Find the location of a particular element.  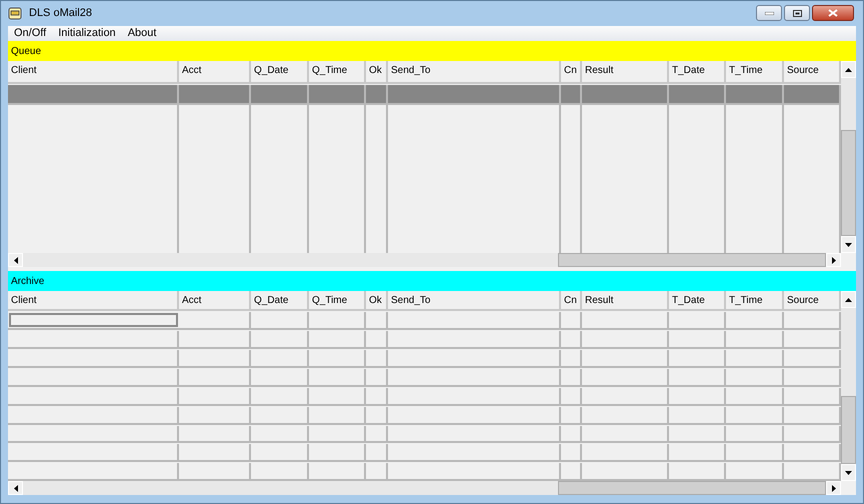

close-button is located at coordinates (833, 13).